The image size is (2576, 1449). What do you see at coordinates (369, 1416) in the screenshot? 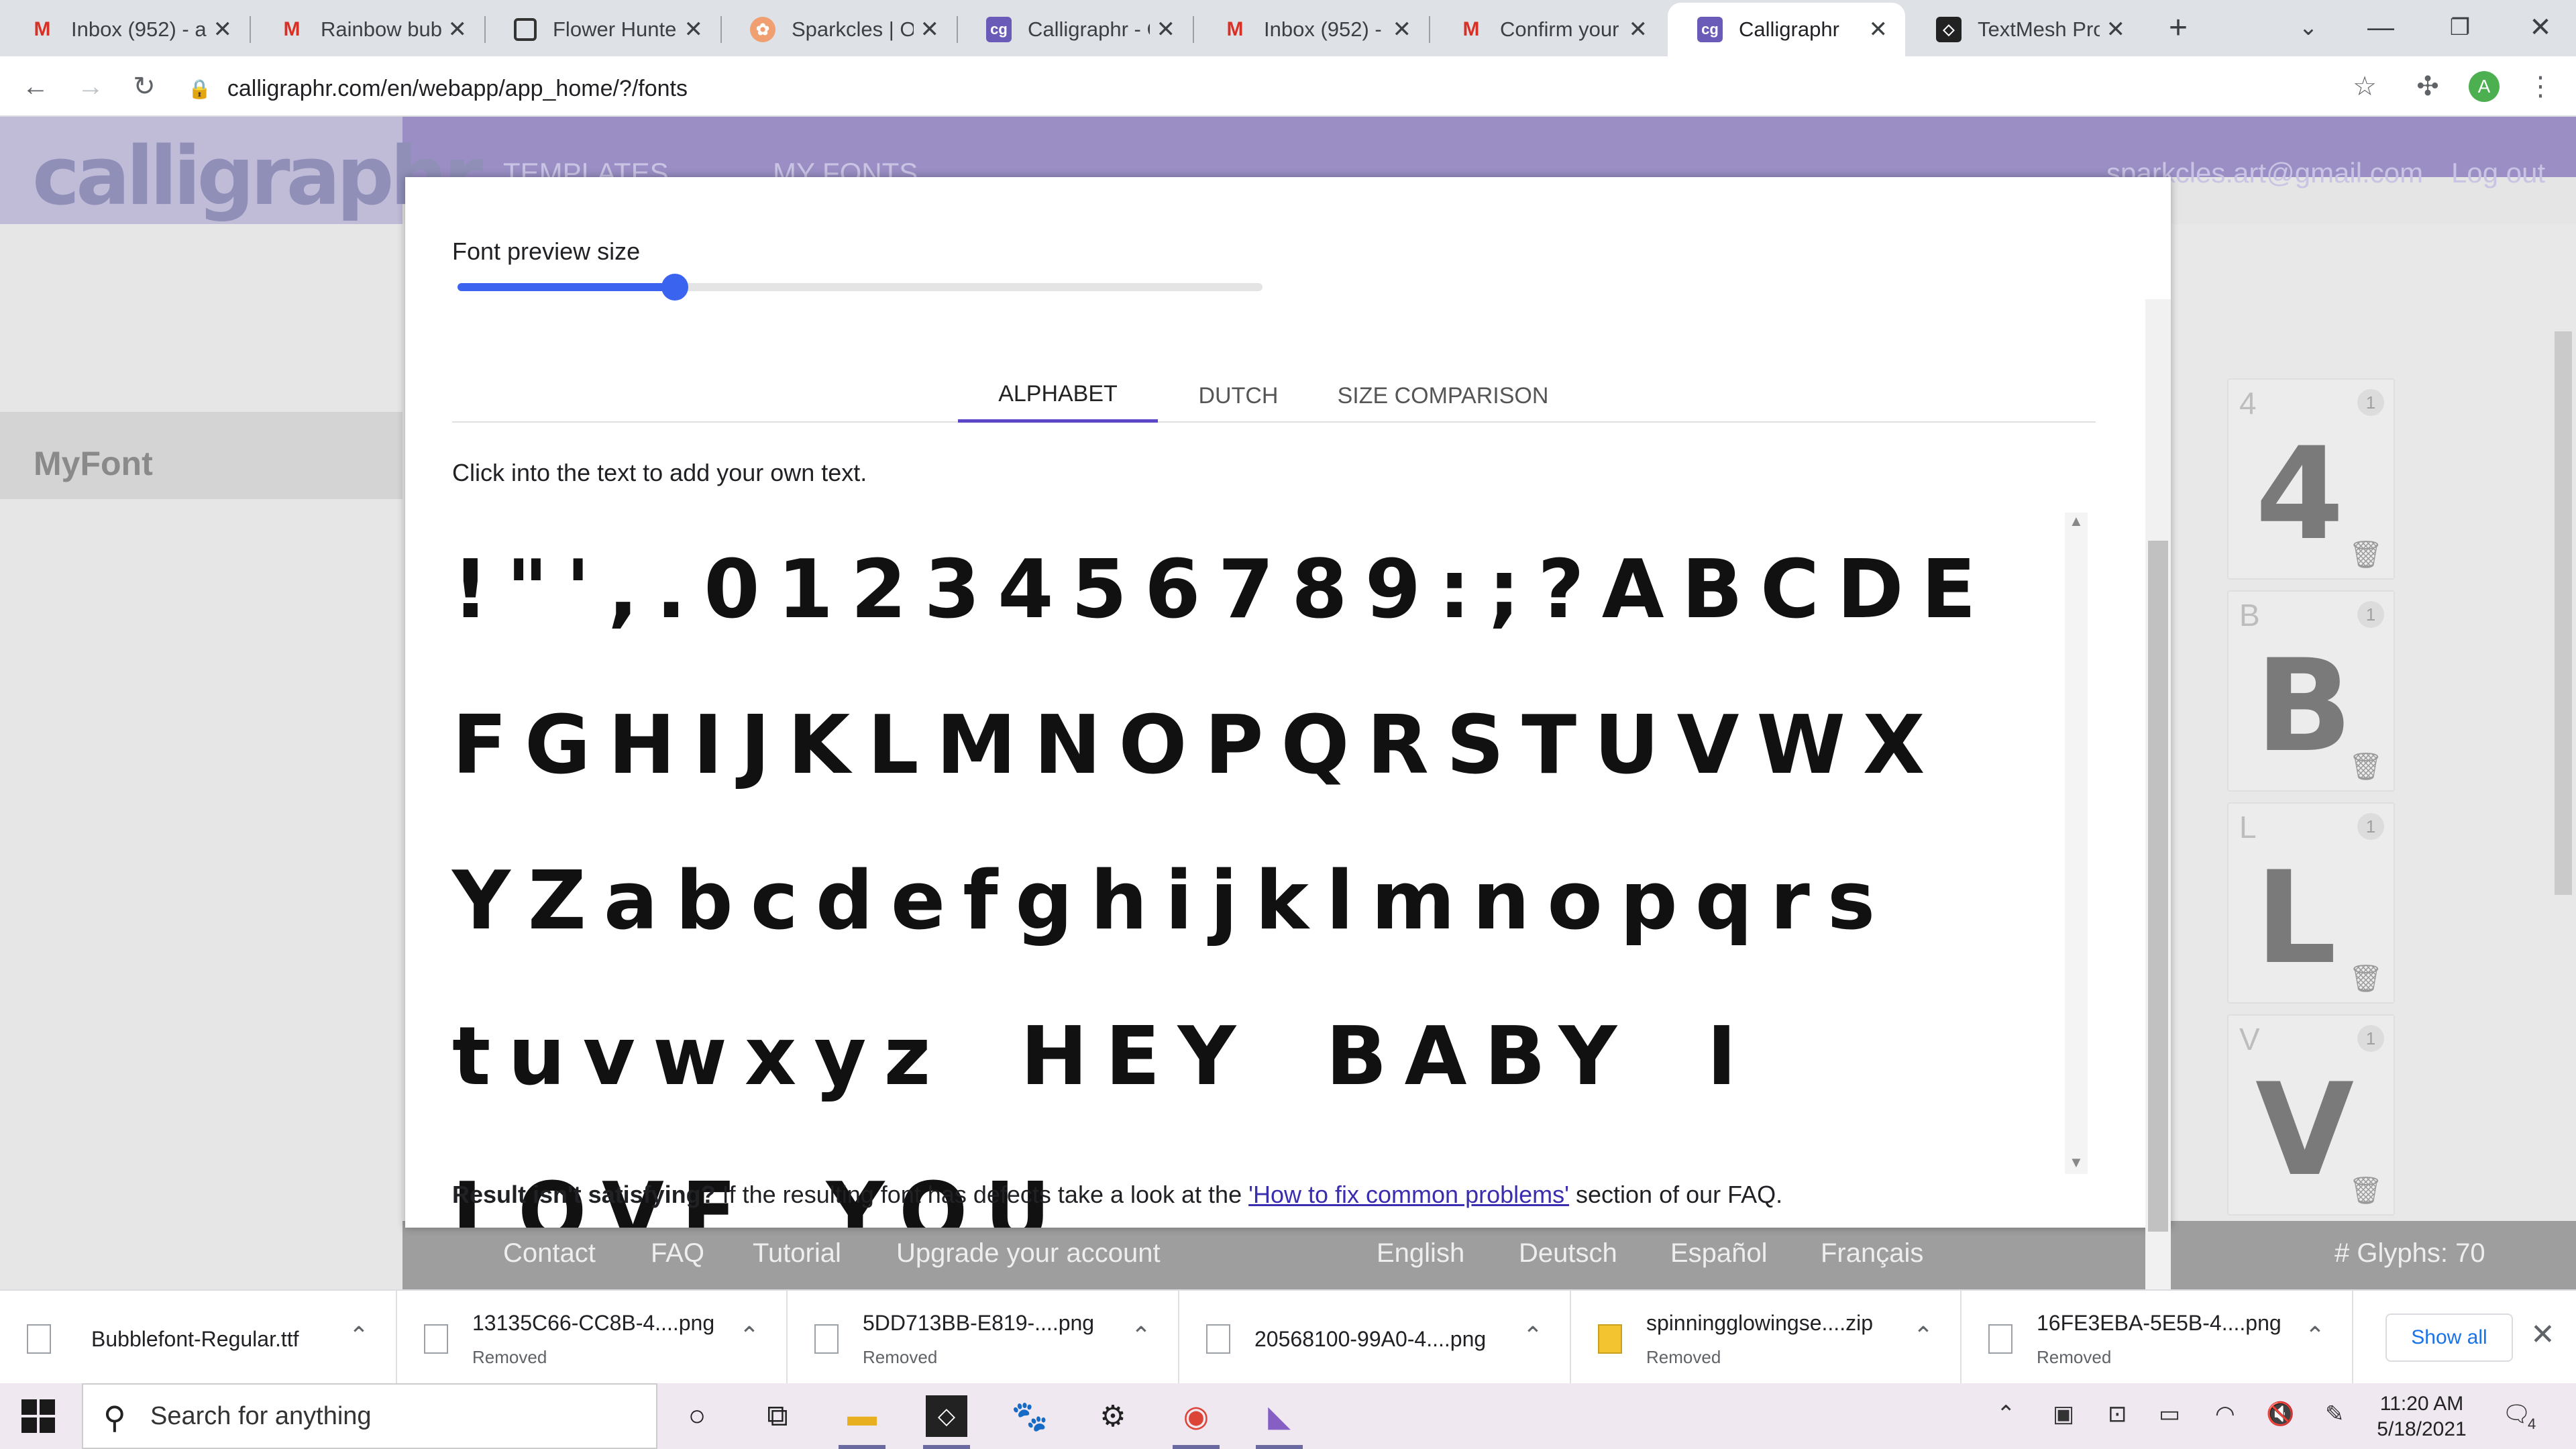
I see `taskbar-search-field: ⚲ Search for anything` at bounding box center [369, 1416].